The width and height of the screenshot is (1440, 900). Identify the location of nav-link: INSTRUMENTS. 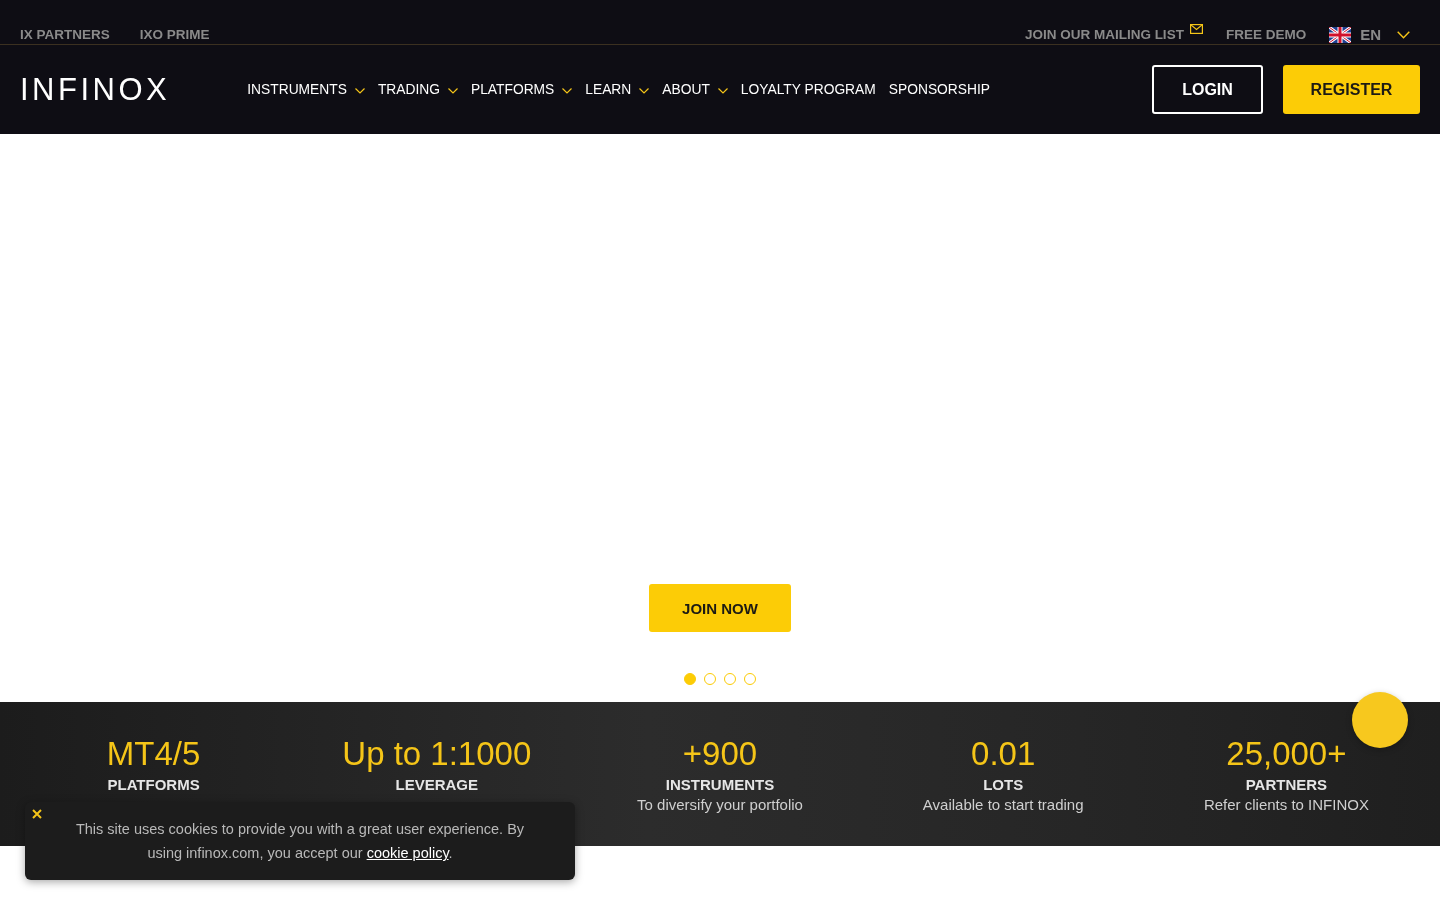
(297, 89).